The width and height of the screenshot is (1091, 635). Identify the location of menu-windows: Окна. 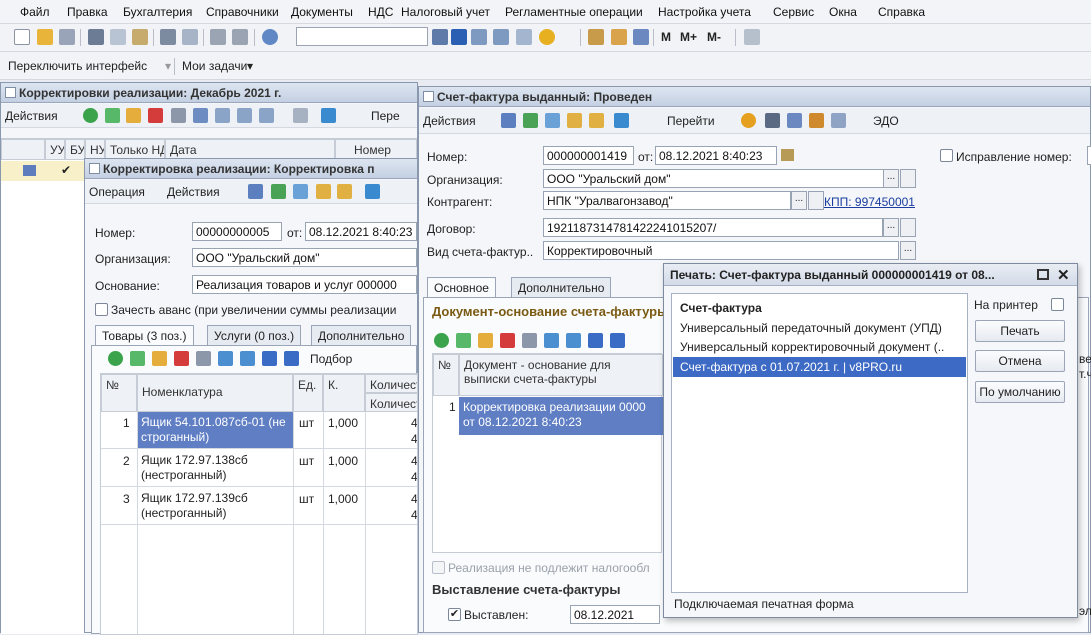
(843, 12).